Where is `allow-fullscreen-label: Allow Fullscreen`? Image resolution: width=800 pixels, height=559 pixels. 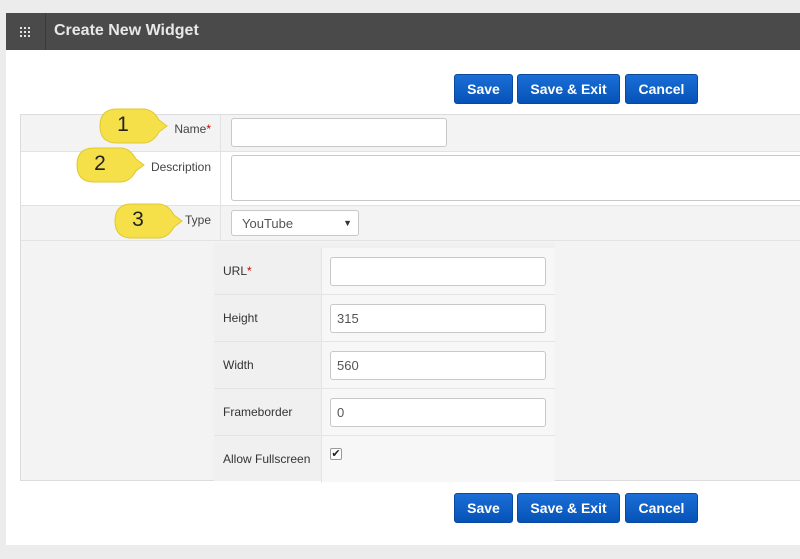 allow-fullscreen-label: Allow Fullscreen is located at coordinates (267, 459).